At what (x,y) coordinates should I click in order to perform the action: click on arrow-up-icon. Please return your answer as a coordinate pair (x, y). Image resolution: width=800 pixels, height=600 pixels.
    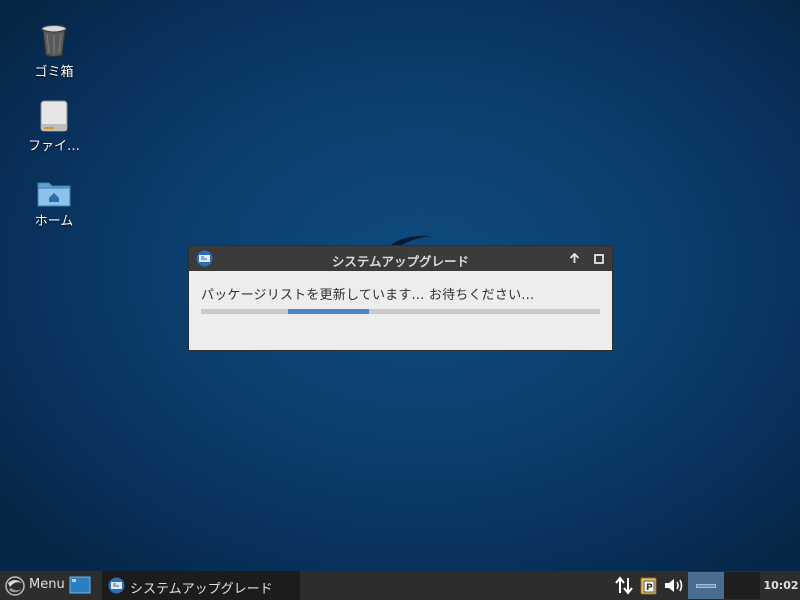
    Looking at the image, I should click on (574, 258).